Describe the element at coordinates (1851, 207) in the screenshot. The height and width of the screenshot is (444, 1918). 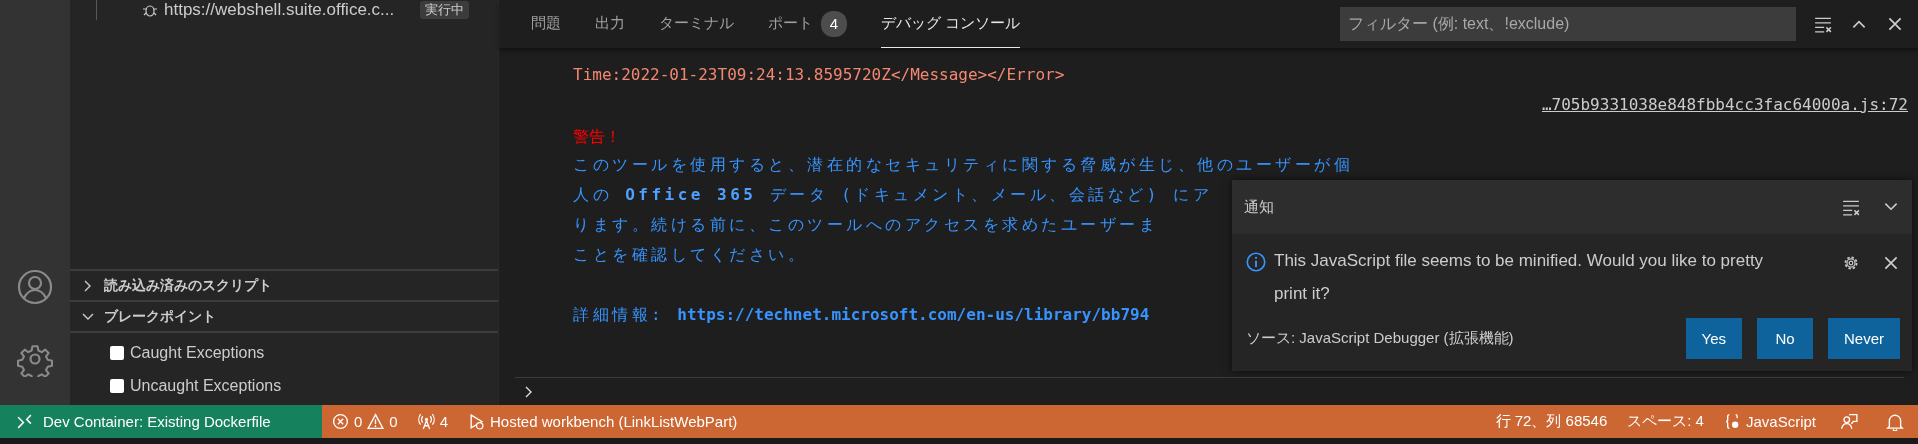
I see `clear-all-icon` at that location.